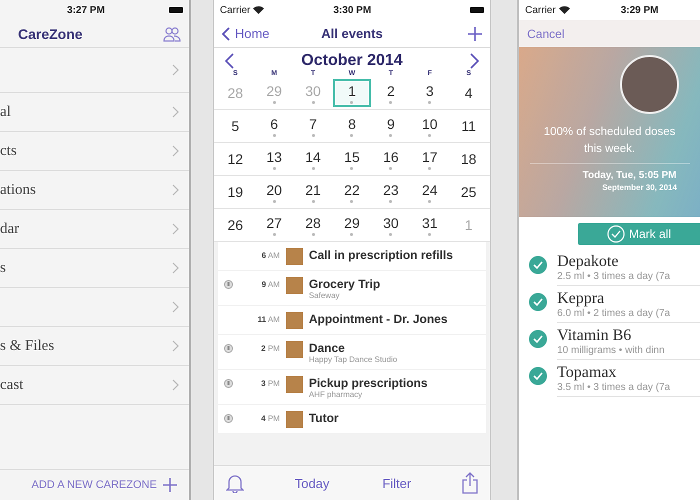  Describe the element at coordinates (545, 33) in the screenshot. I see `cancel-link: Cancel` at that location.